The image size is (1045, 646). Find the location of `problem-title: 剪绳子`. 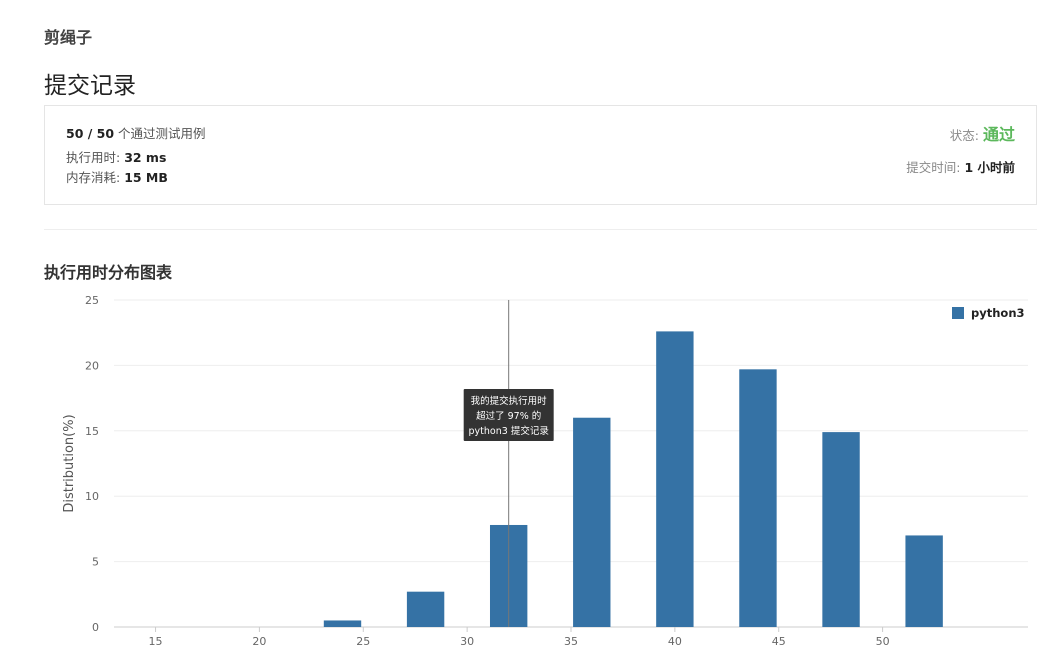

problem-title: 剪绳子 is located at coordinates (68, 37).